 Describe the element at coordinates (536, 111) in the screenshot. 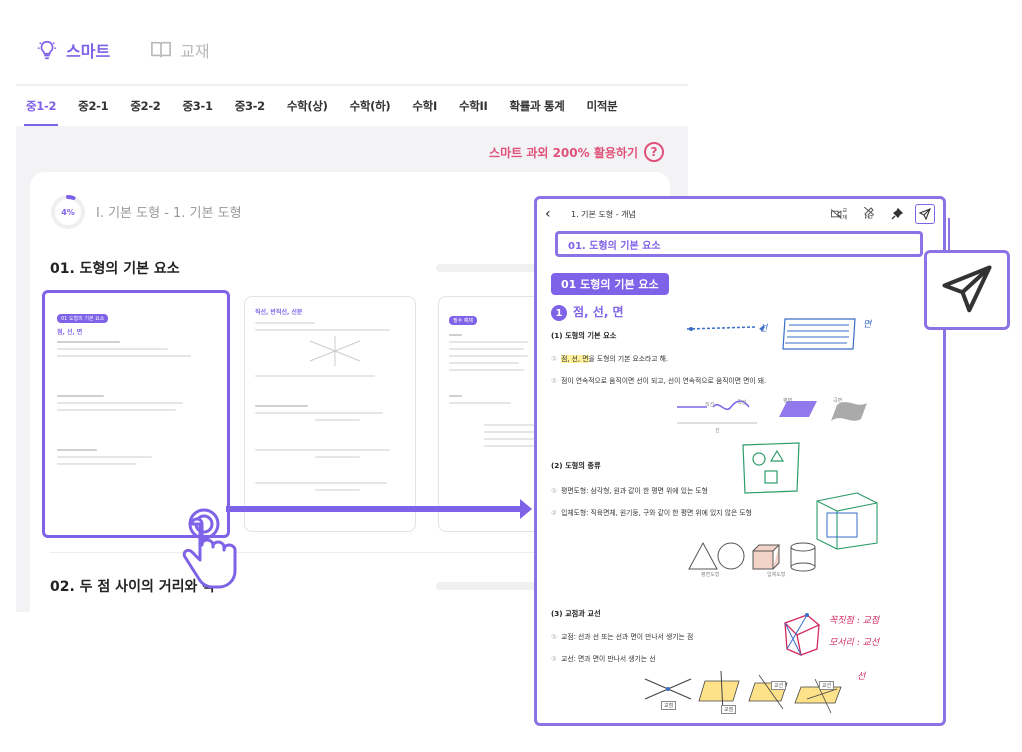

I see `grade-tab-10: 확률과 통계` at that location.